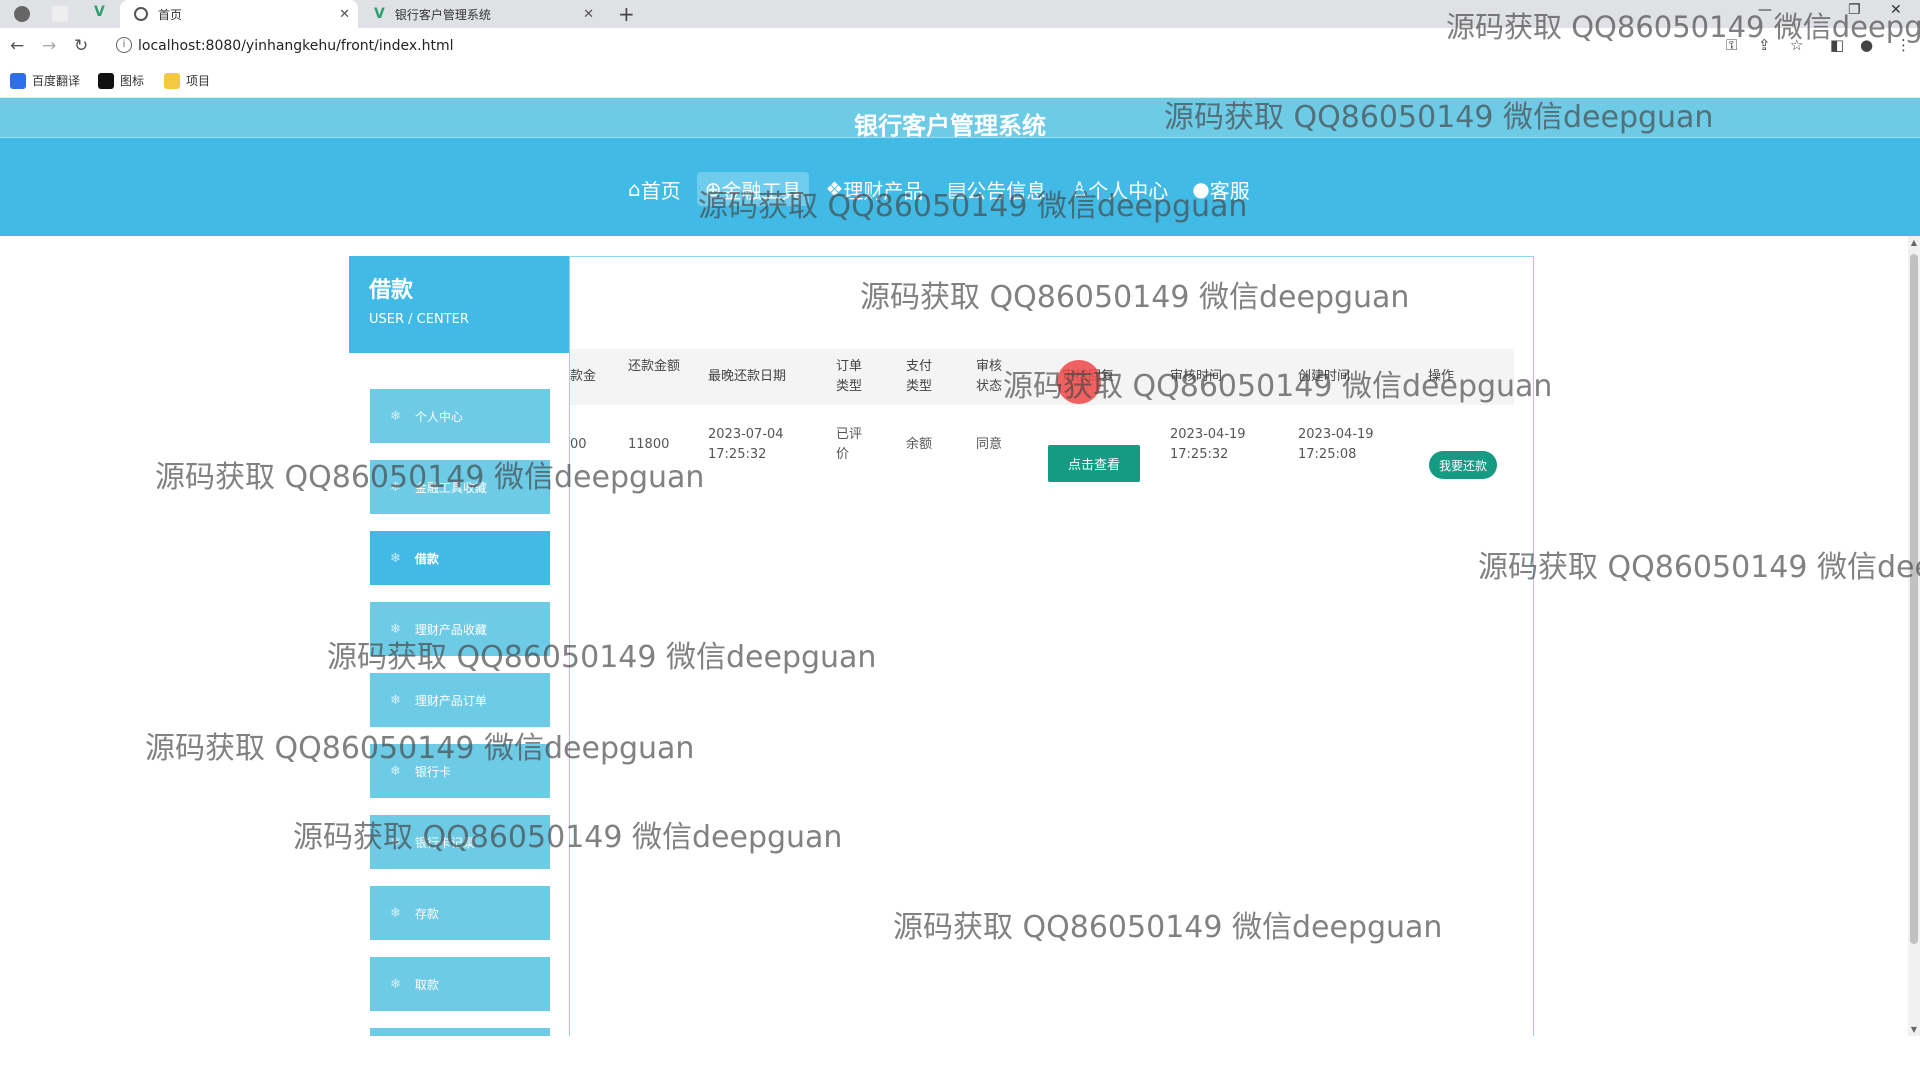 This screenshot has height=1072, width=1920. What do you see at coordinates (17, 46) in the screenshot?
I see `back-icon: ←` at bounding box center [17, 46].